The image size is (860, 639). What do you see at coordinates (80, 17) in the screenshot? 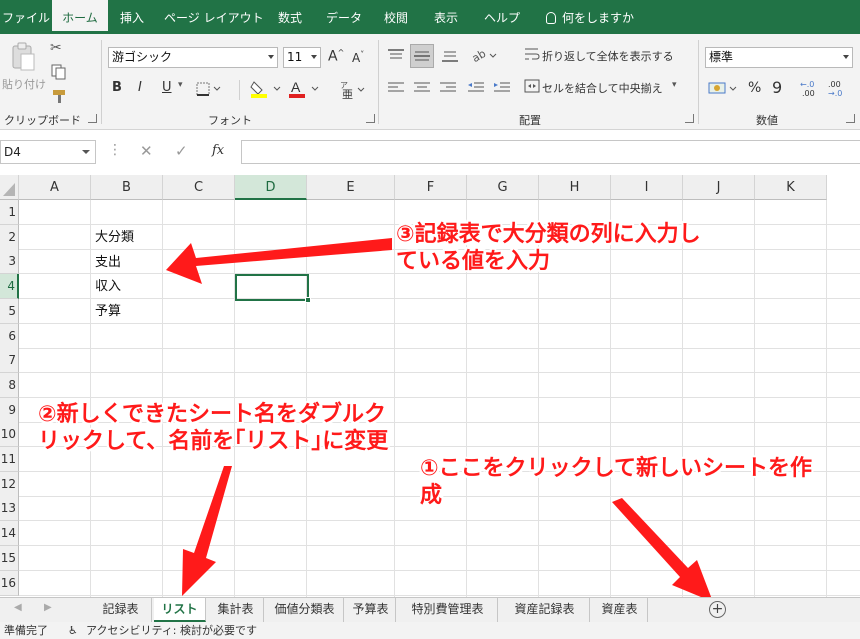
I see `tab-home: ホーム` at bounding box center [80, 17].